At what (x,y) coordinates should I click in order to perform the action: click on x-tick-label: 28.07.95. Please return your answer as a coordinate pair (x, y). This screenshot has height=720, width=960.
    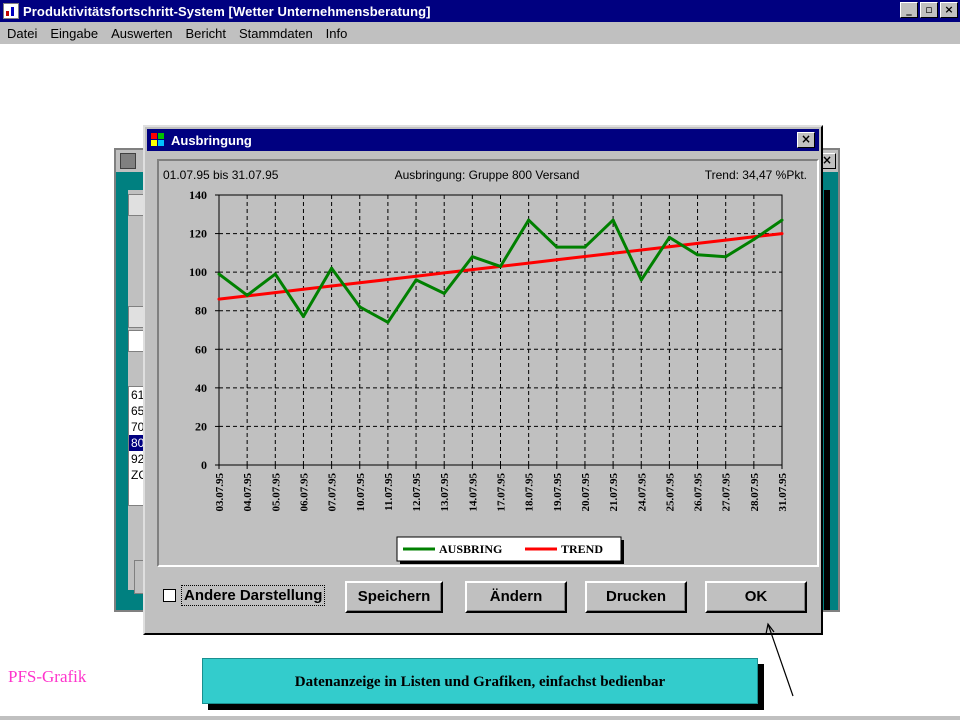
    Looking at the image, I should click on (755, 492).